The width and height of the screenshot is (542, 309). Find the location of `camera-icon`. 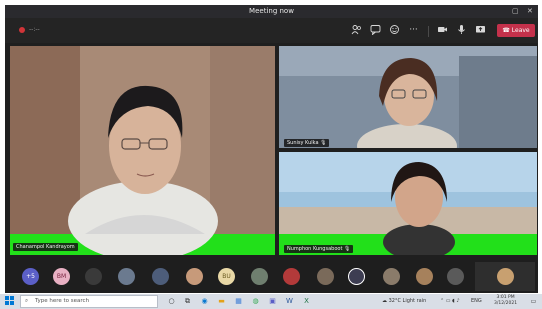

camera-icon is located at coordinates (442, 30).